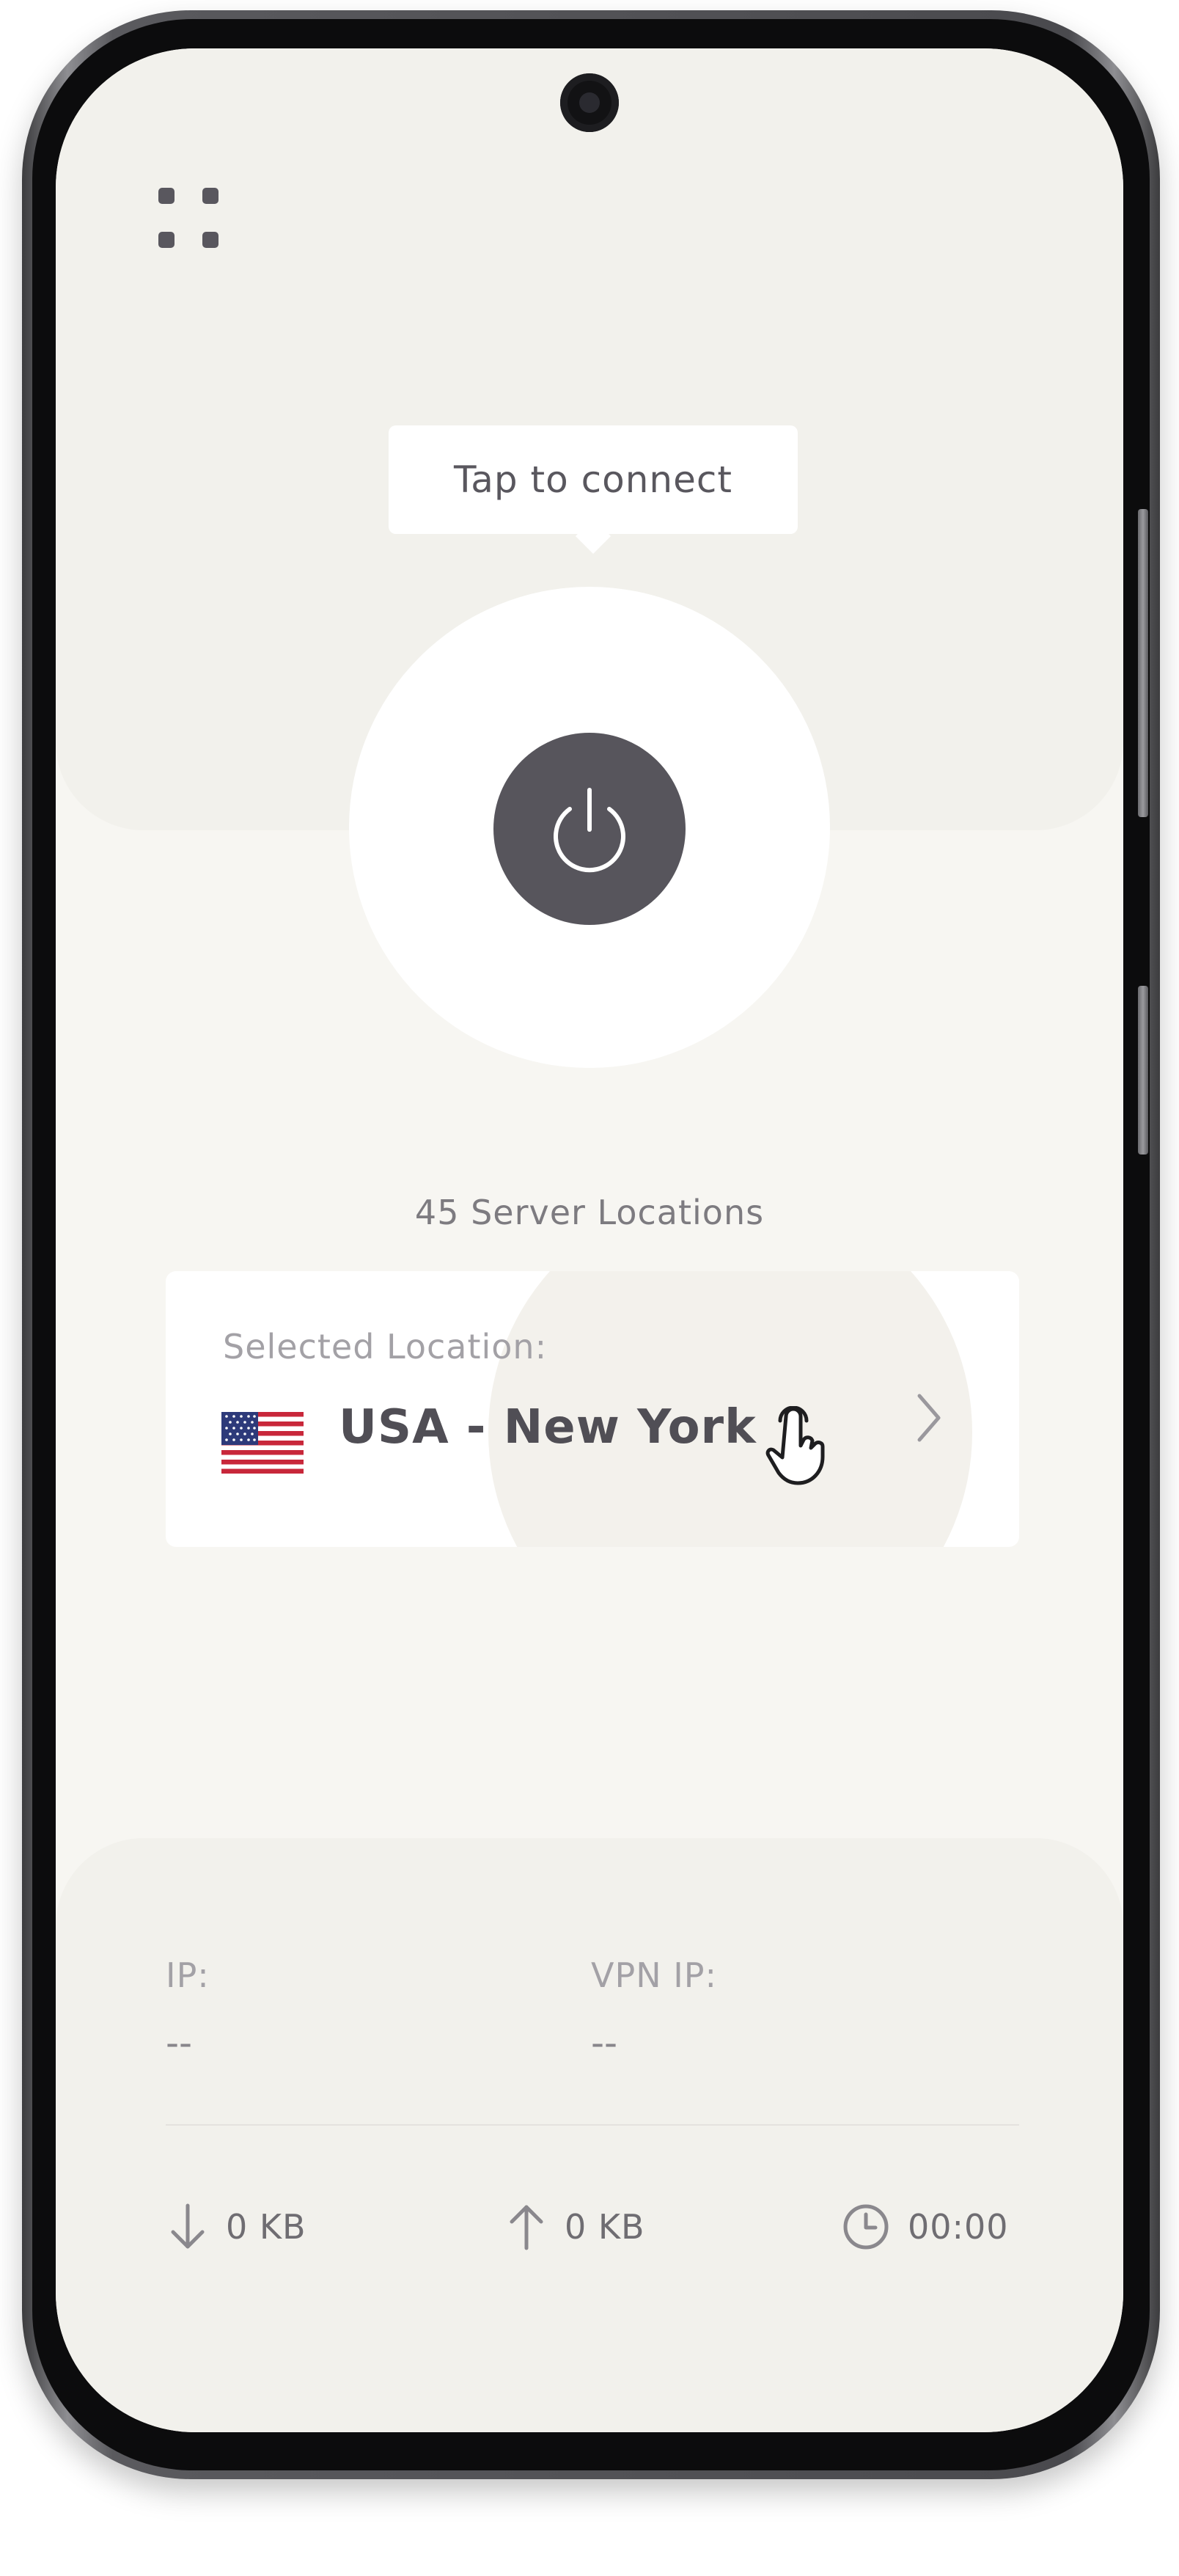  Describe the element at coordinates (166, 196) in the screenshot. I see `grid-four-dots-icon` at that location.